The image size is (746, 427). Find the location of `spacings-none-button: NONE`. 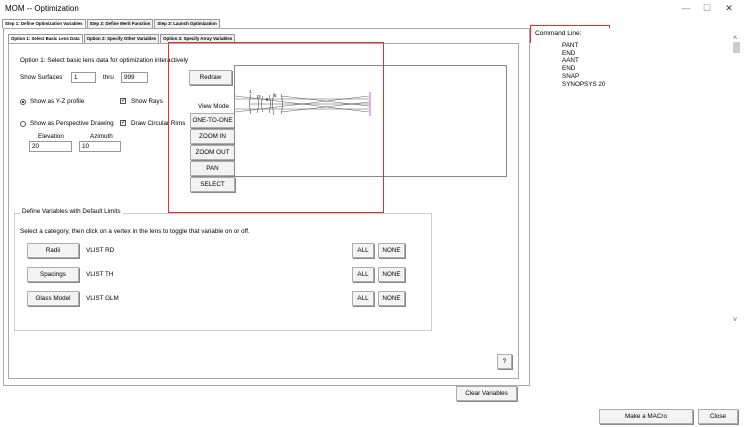

spacings-none-button: NONE is located at coordinates (391, 274).